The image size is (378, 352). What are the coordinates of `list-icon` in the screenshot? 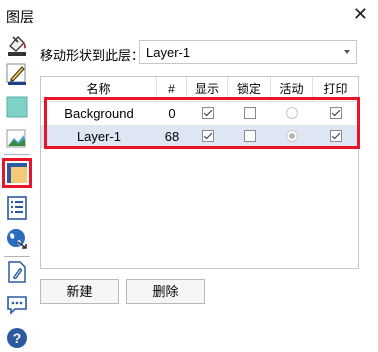 It's located at (17, 208).